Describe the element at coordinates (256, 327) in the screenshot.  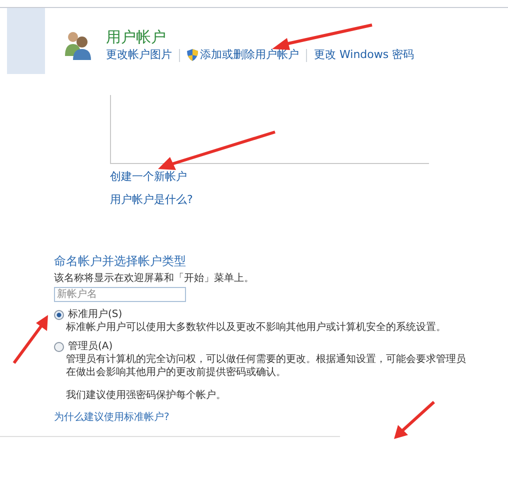
I see `description-text: 标准帐户用户可以使用大多数软件以及更改不影响其他用户或计算机安全的系统设置。` at that location.